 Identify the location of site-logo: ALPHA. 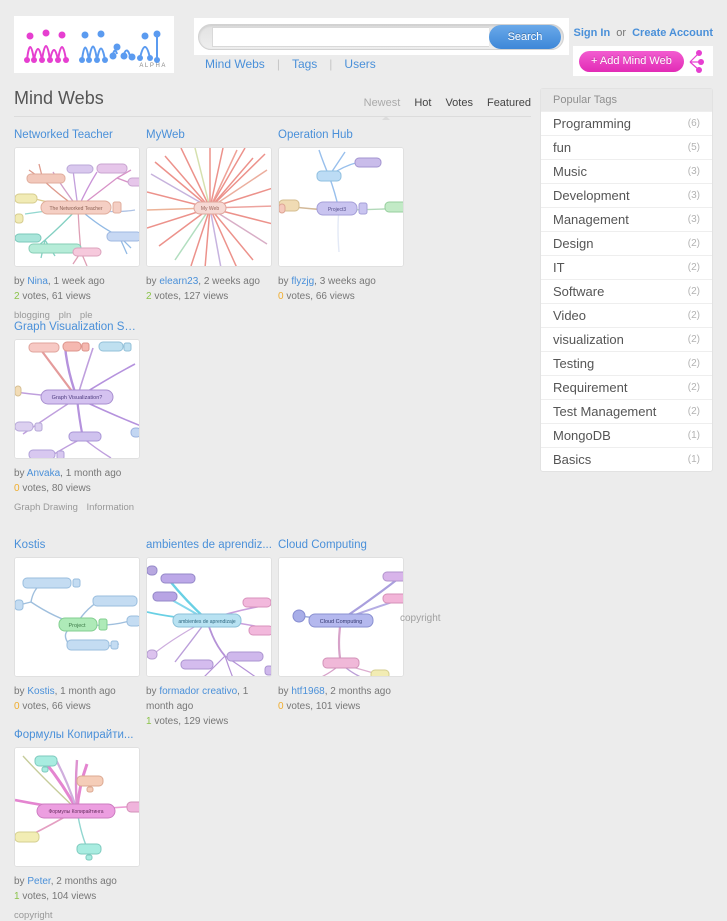
(94, 44).